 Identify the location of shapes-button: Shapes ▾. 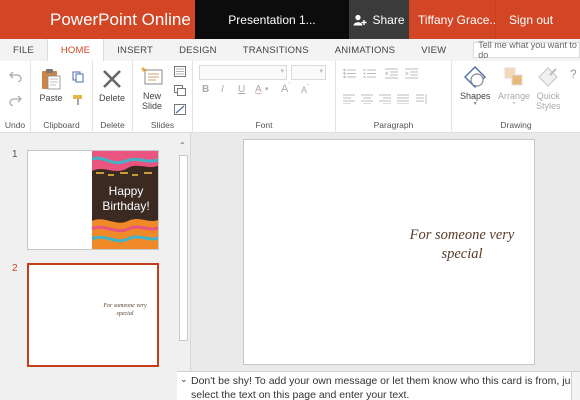
(475, 86).